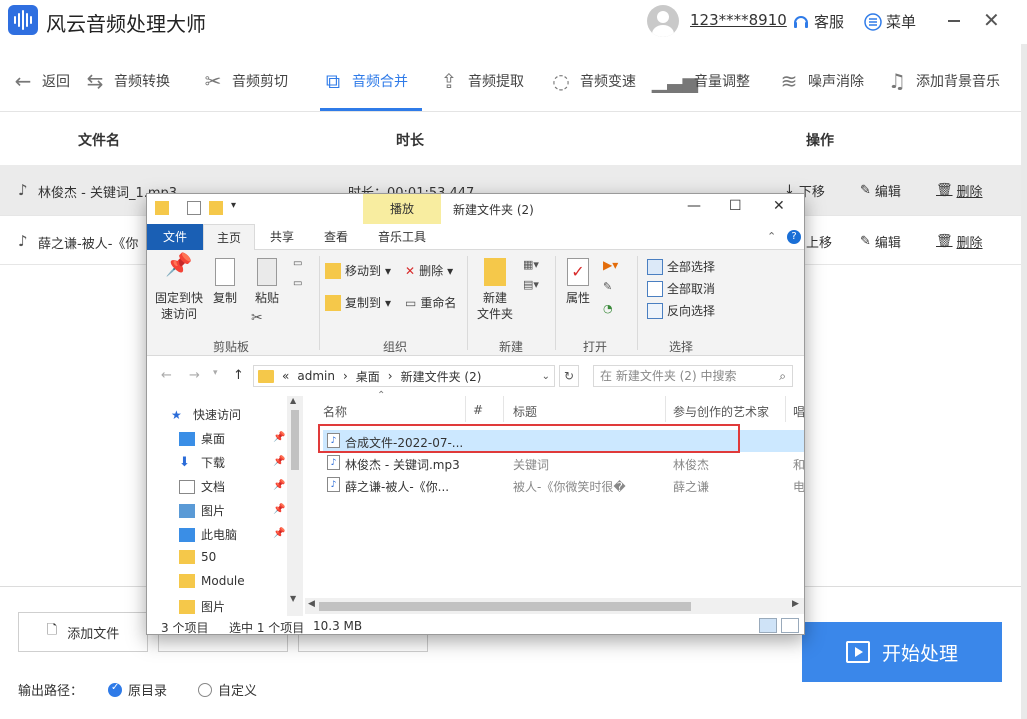 The image size is (1027, 719). What do you see at coordinates (795, 604) in the screenshot?
I see `scroll-right-icon: ▶` at bounding box center [795, 604].